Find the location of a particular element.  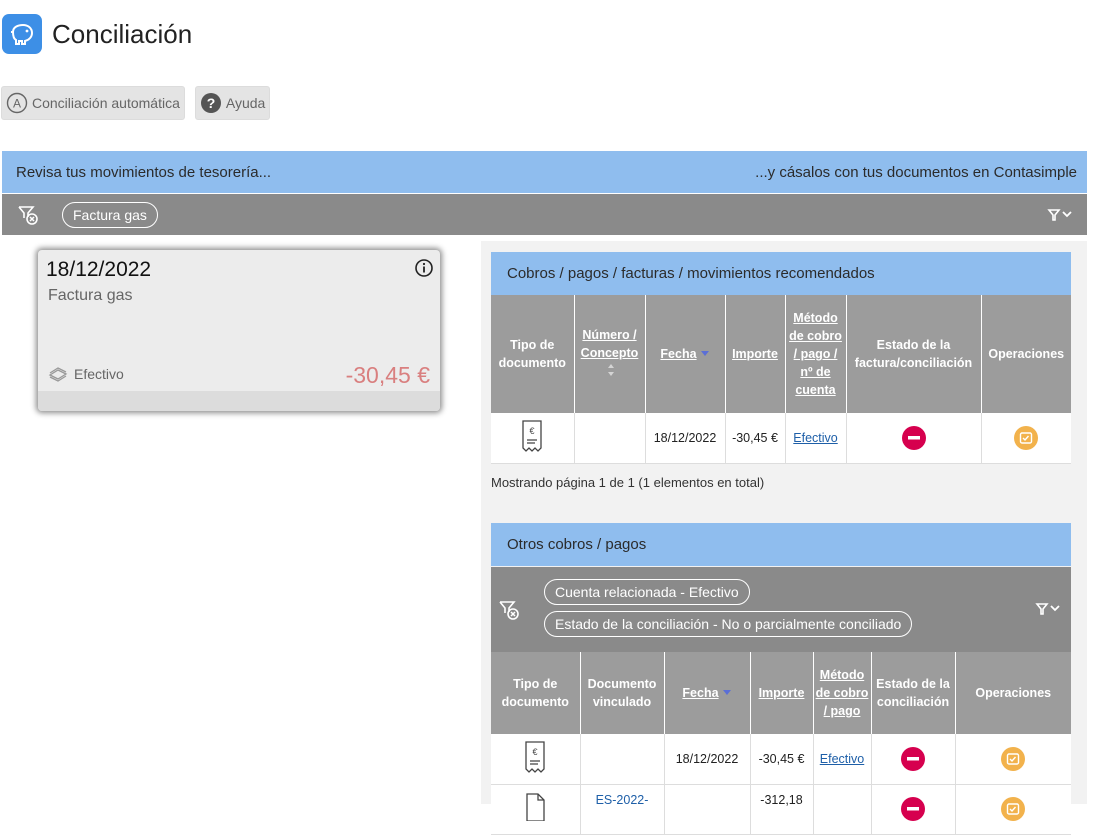

help-label: Ayuda is located at coordinates (245, 103).